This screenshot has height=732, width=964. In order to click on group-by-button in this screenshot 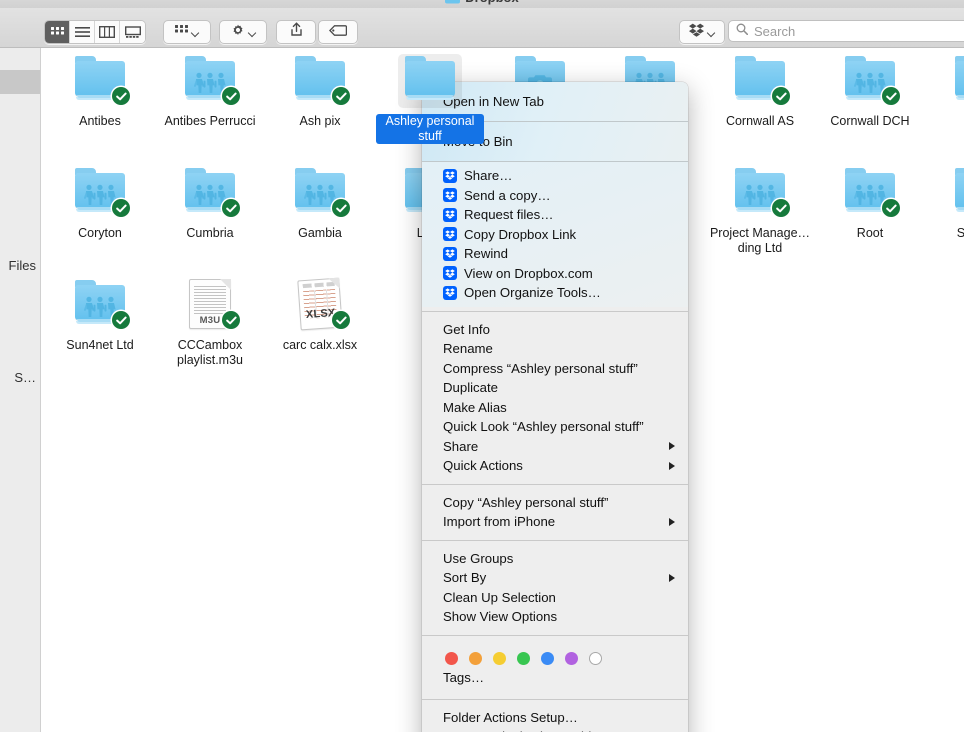, I will do `click(187, 32)`.